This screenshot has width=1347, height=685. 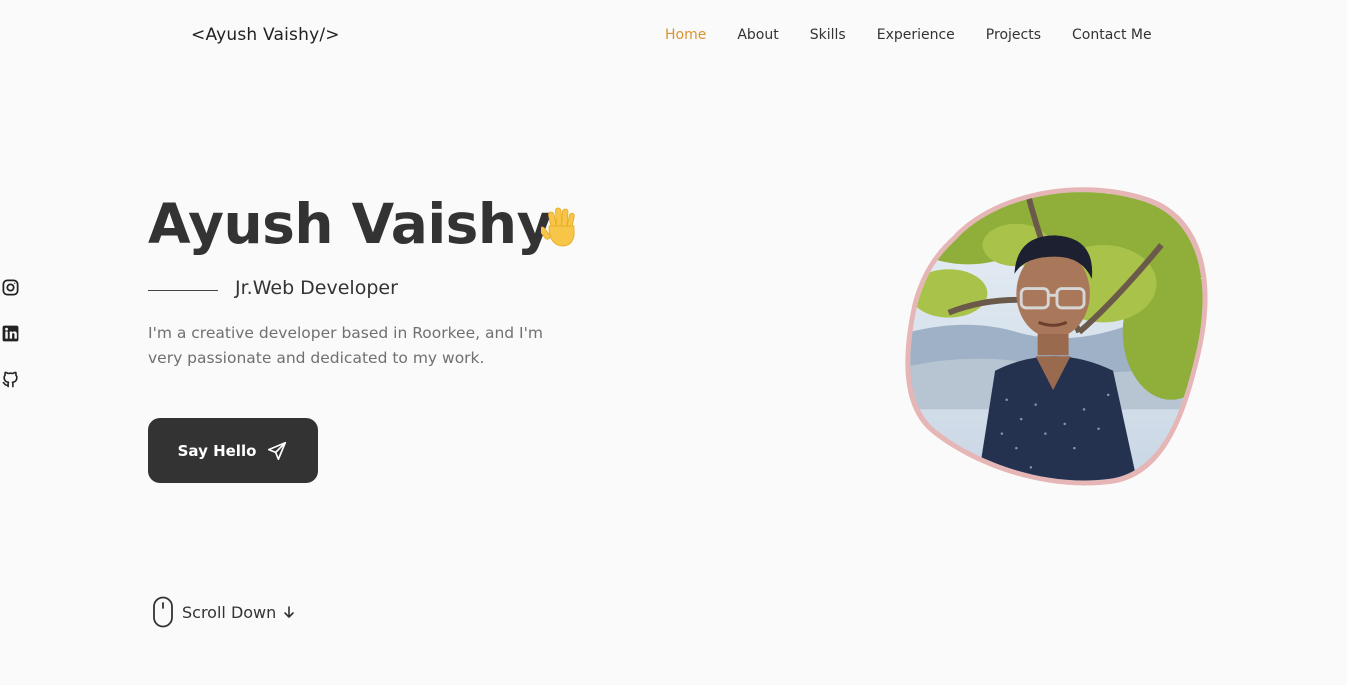 I want to click on nav-projects: Projects, so click(x=1013, y=35).